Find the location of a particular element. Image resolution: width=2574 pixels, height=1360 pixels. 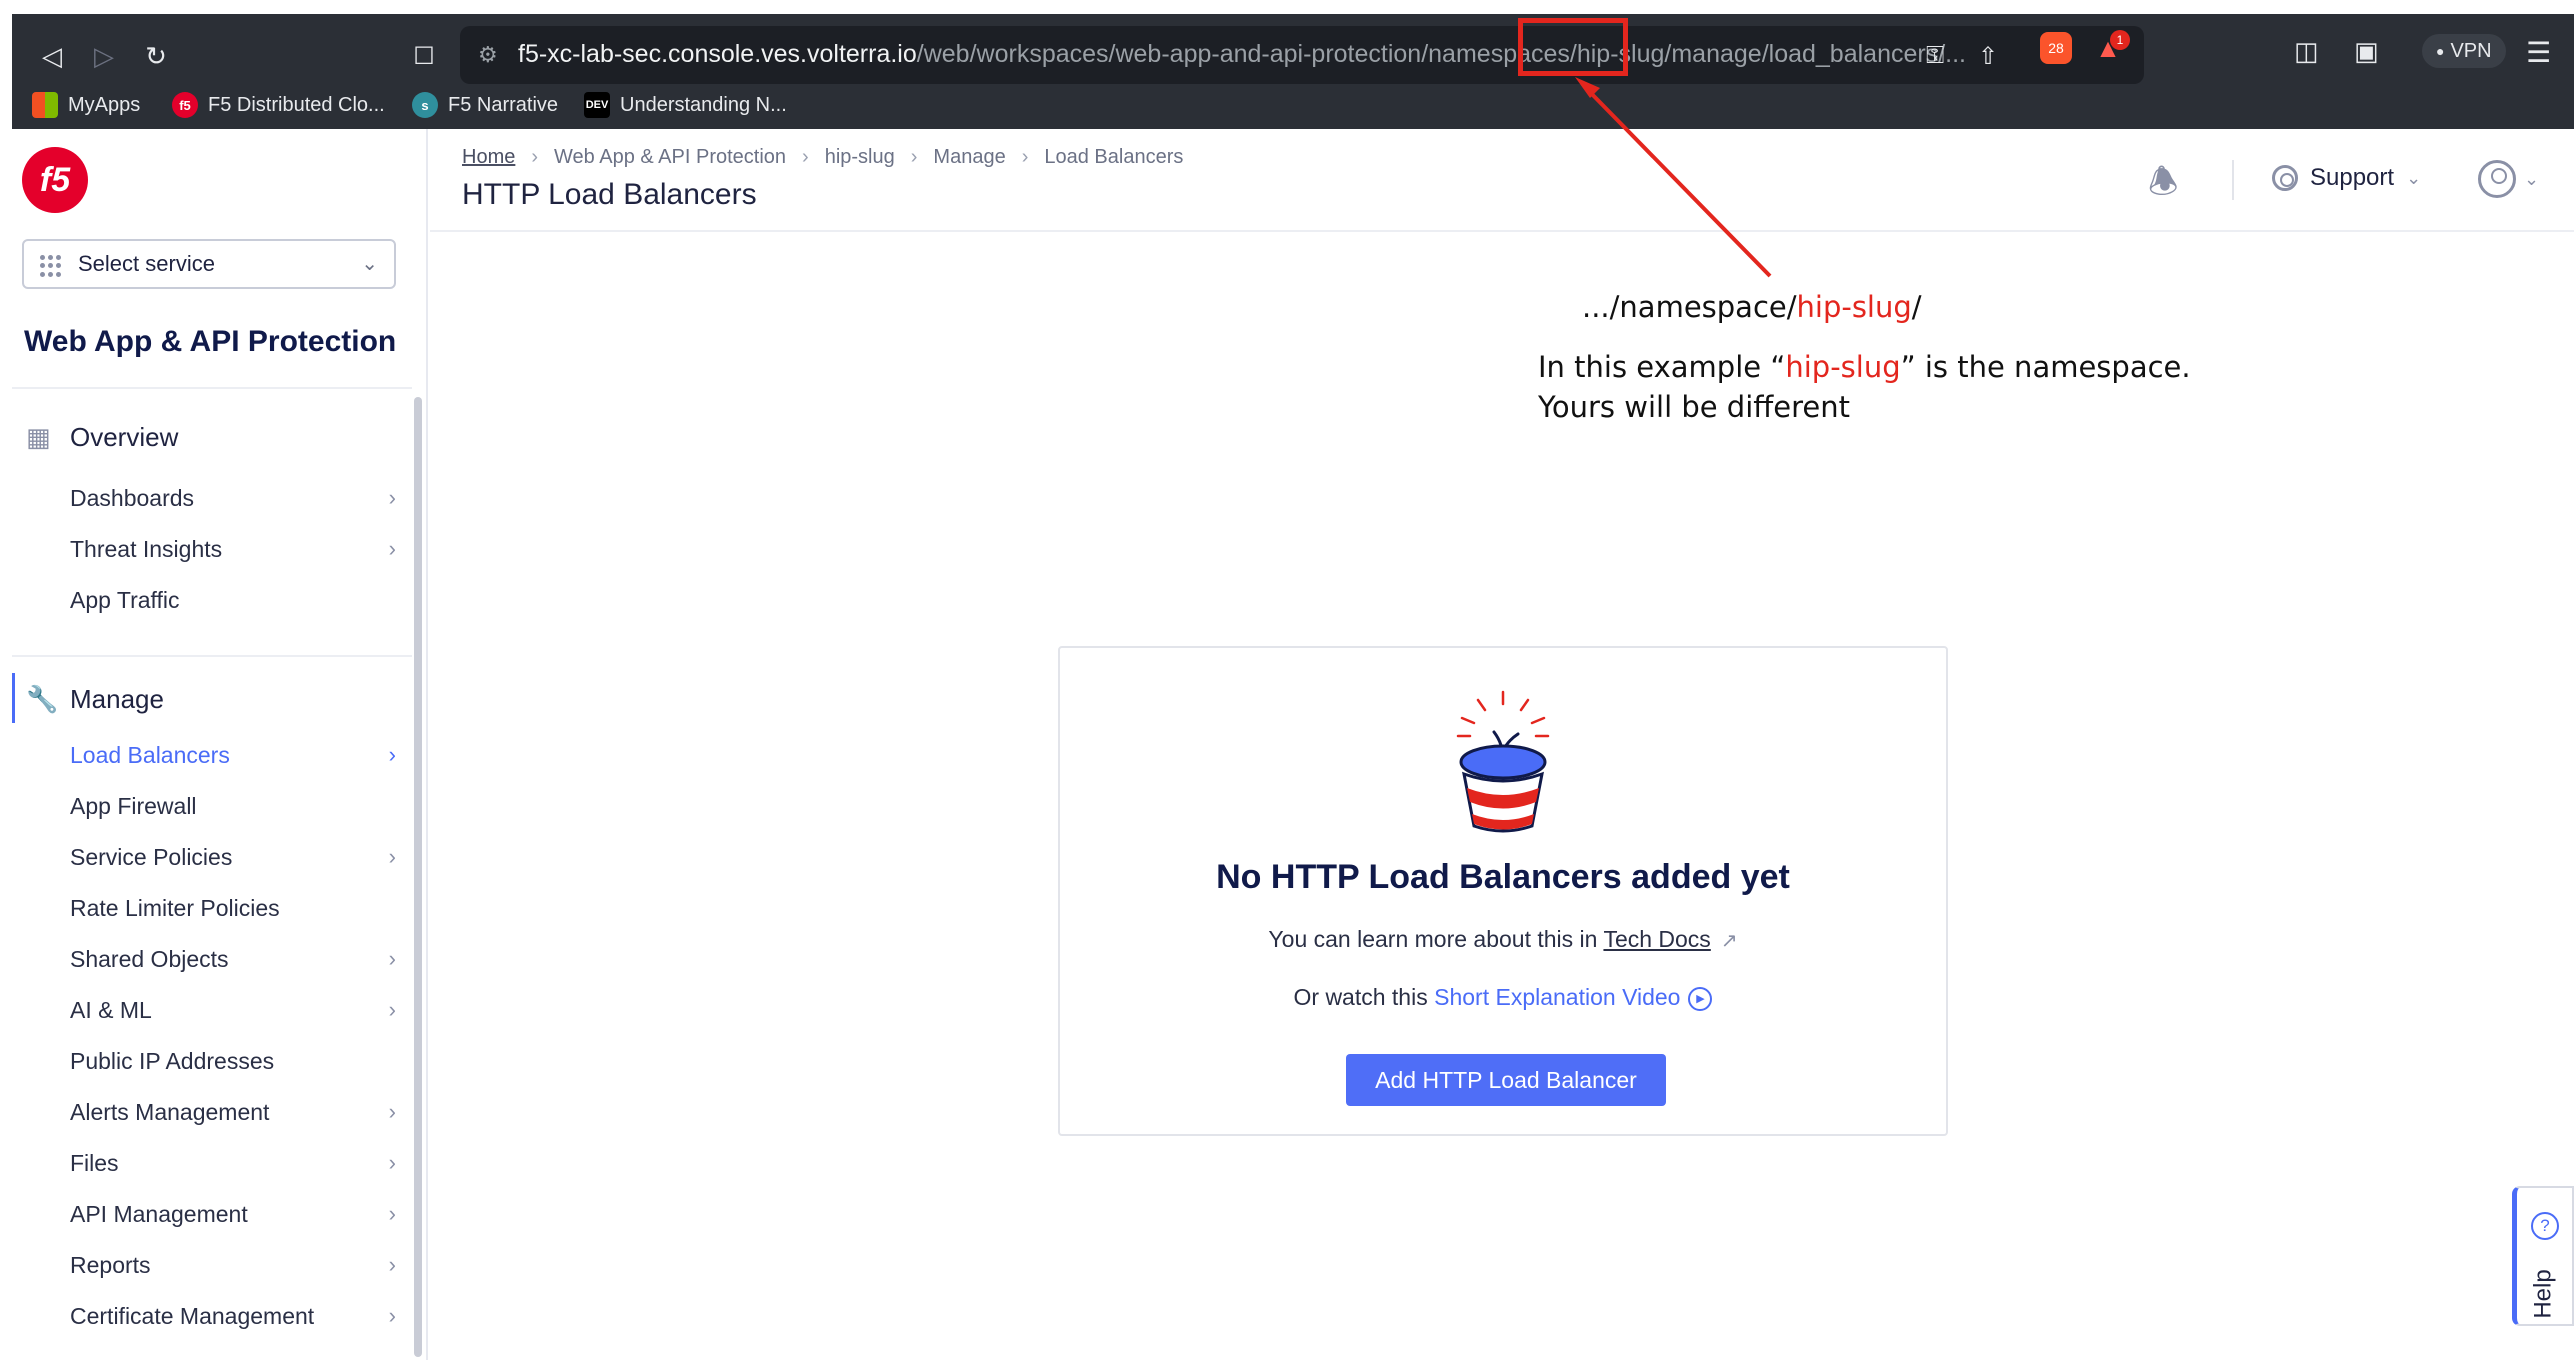

annotation-path-suffix: / is located at coordinates (1916, 307).